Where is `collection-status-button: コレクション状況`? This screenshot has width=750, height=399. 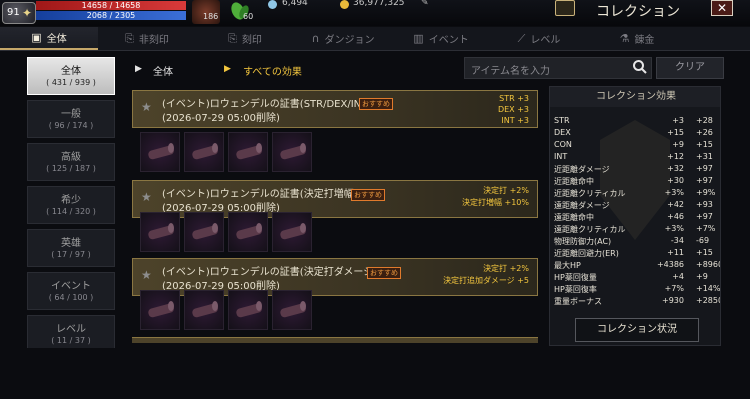 collection-status-button: コレクション状況 is located at coordinates (637, 330).